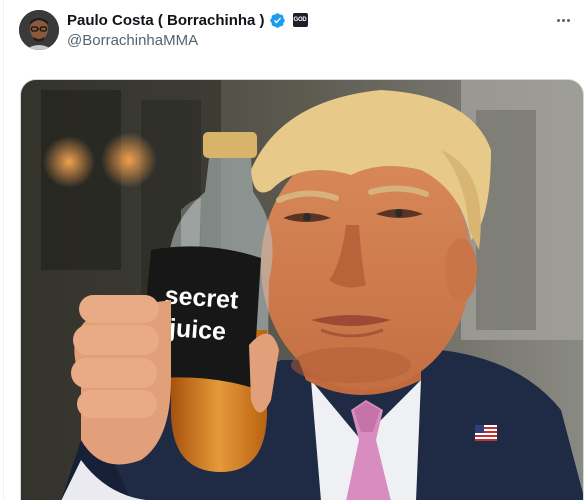  Describe the element at coordinates (3, 250) in the screenshot. I see `divider` at that location.